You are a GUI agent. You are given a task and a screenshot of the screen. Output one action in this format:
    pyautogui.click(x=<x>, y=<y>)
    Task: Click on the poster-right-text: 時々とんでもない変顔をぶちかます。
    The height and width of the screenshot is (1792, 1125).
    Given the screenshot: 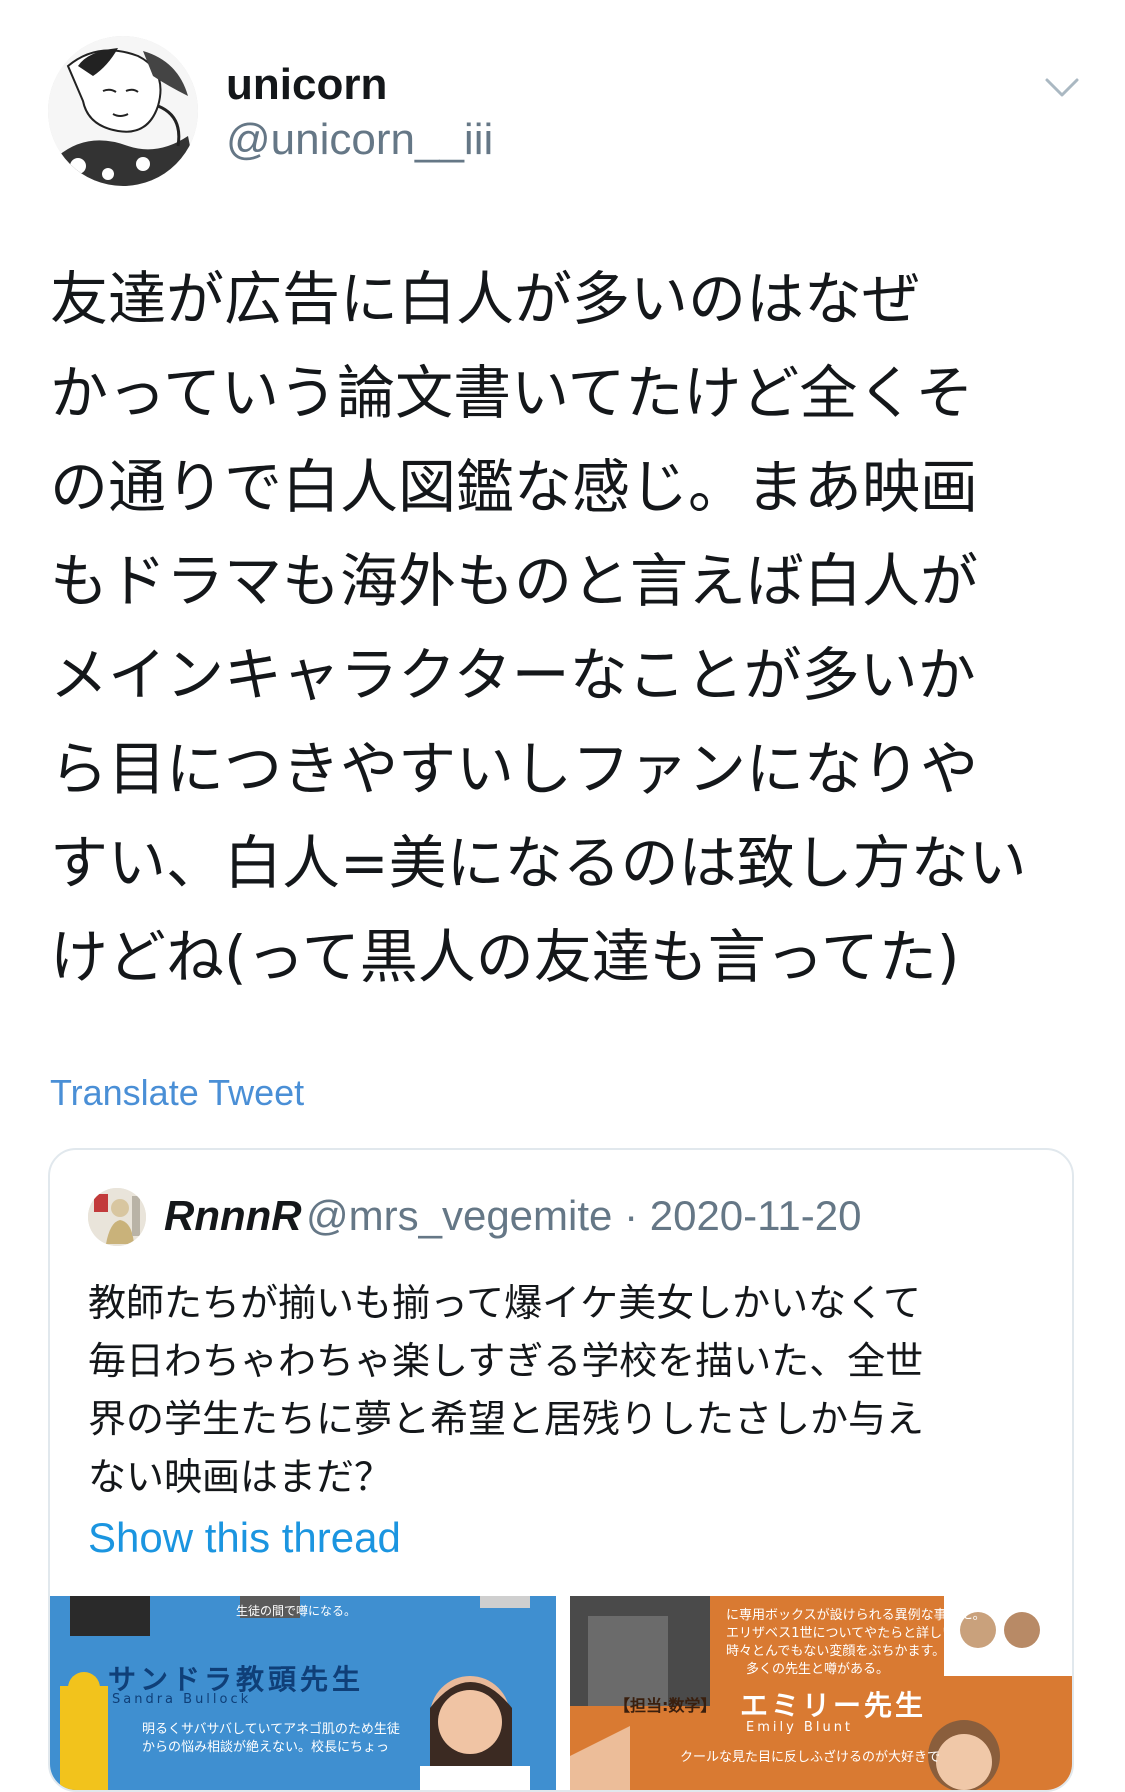 What is the action you would take?
    pyautogui.click(x=836, y=1651)
    